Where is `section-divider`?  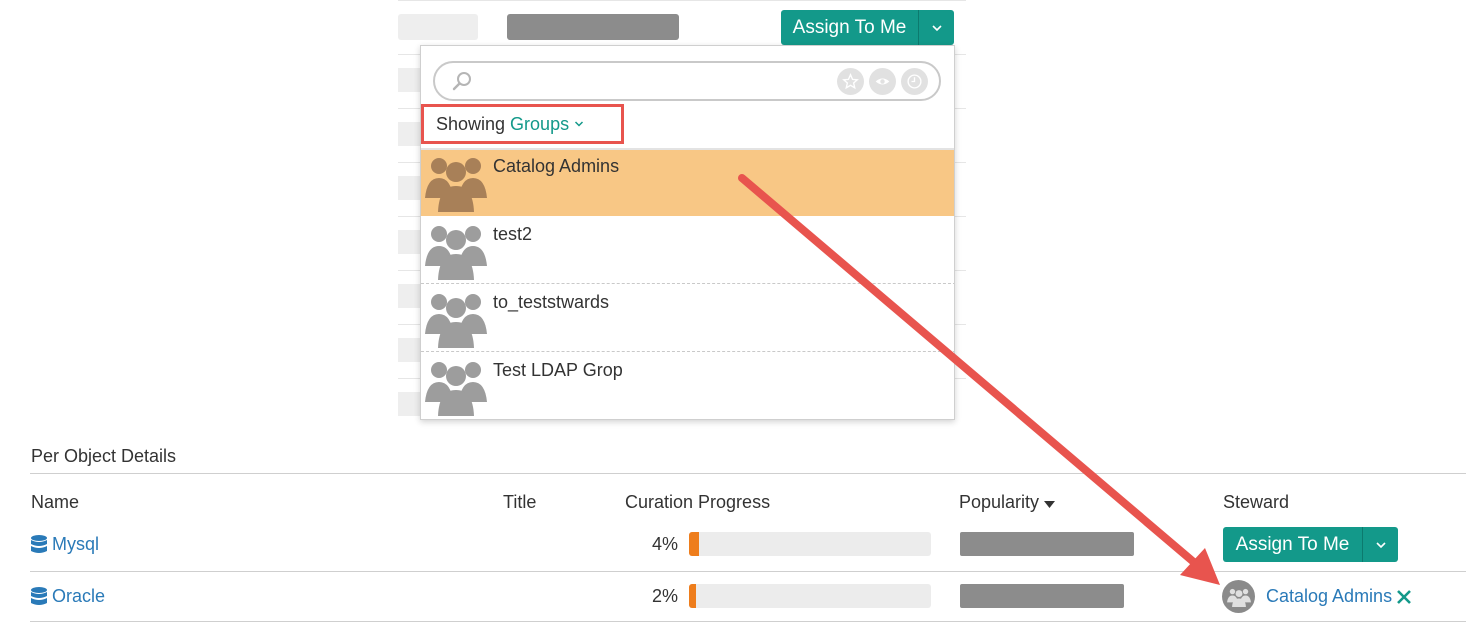 section-divider is located at coordinates (748, 473).